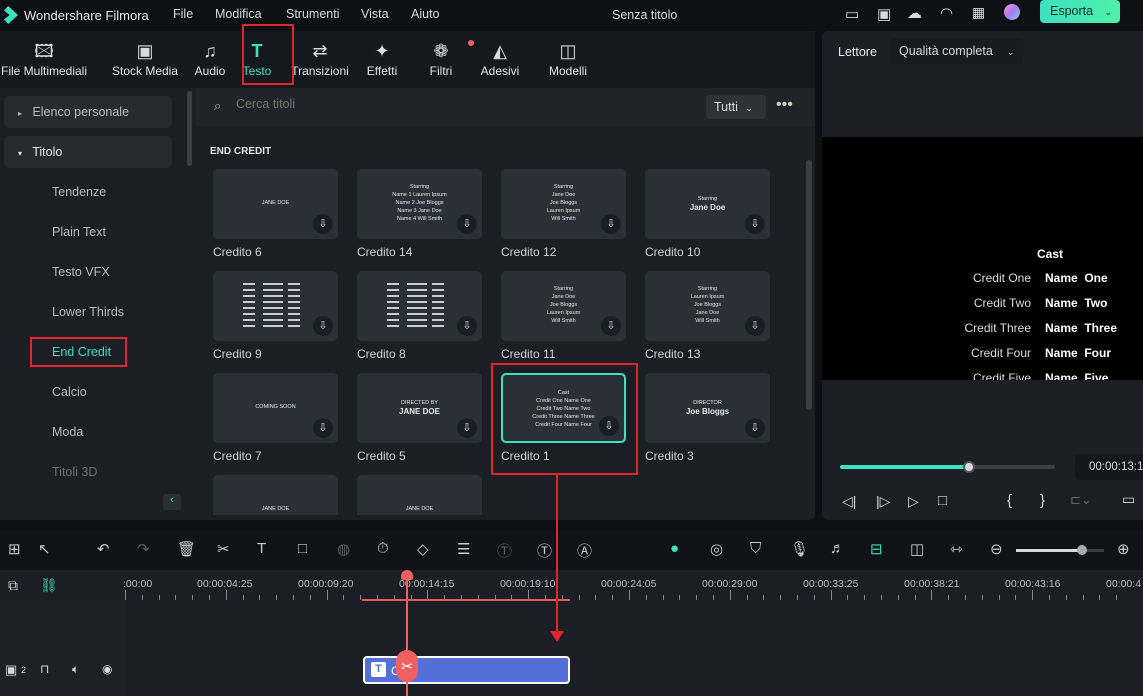  What do you see at coordinates (172, 502) in the screenshot?
I see `collapse-sidebar-button: ‹` at bounding box center [172, 502].